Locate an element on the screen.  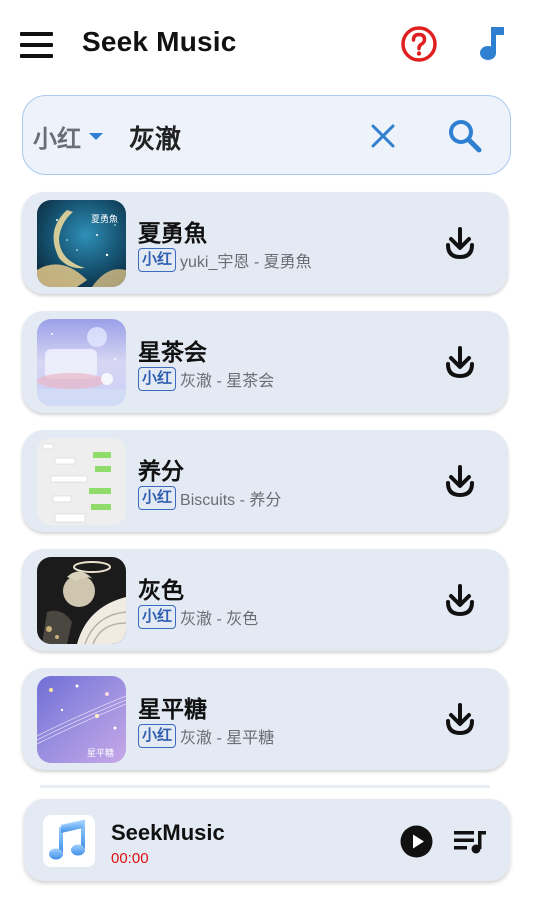
song-card: 夏勇魚 夏勇魚 小红 yuki_宇恩 - 夏勇魚 is located at coordinates (265, 243).